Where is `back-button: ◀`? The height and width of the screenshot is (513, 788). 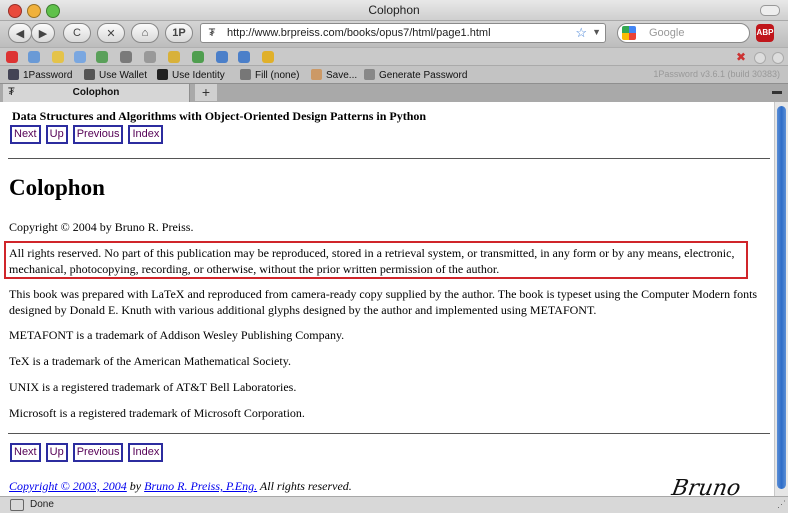
back-button: ◀ is located at coordinates (20, 33).